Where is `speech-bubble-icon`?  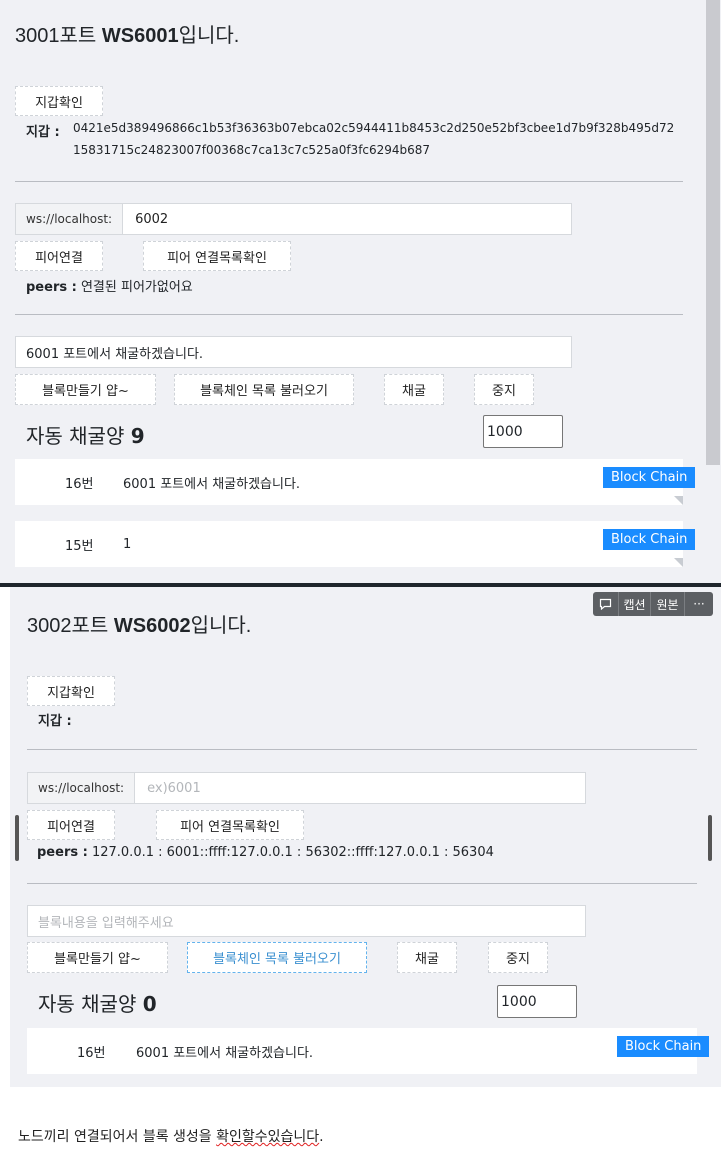
speech-bubble-icon is located at coordinates (605, 604).